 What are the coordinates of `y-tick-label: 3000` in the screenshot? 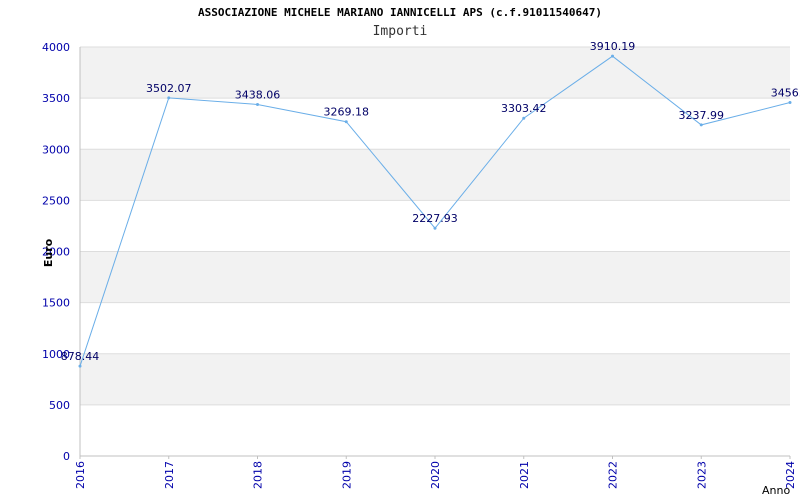 It's located at (56, 149).